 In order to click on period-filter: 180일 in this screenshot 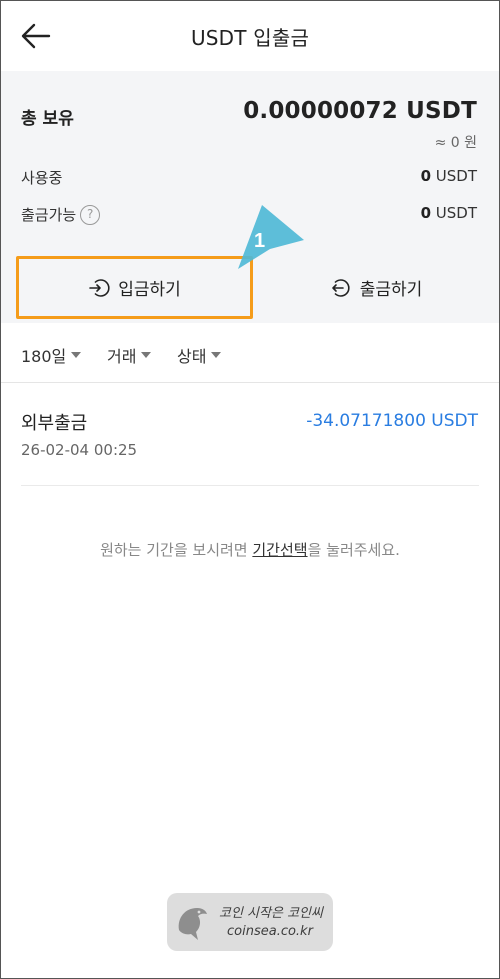, I will do `click(51, 355)`.